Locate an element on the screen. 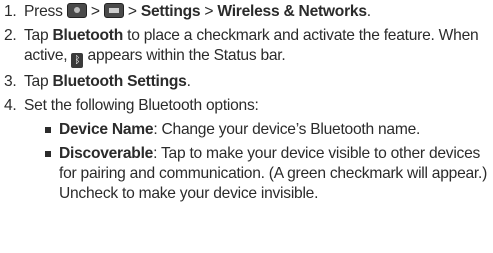 The height and width of the screenshot is (253, 493). device-name-term: Device Name is located at coordinates (106, 129).